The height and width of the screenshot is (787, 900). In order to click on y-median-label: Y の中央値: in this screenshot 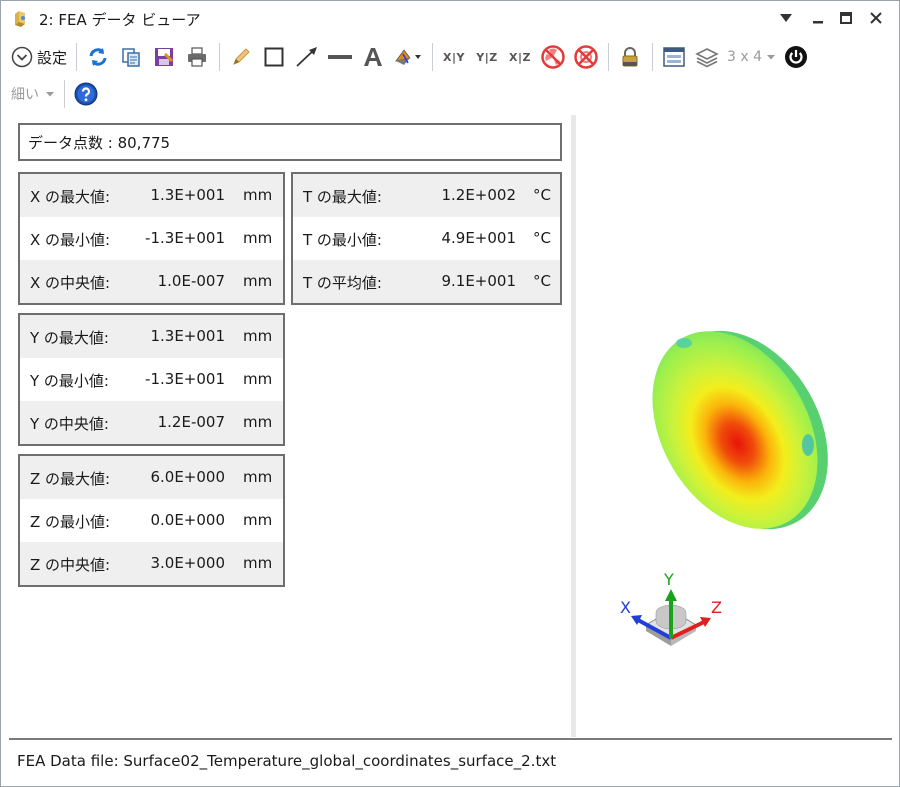, I will do `click(69, 424)`.